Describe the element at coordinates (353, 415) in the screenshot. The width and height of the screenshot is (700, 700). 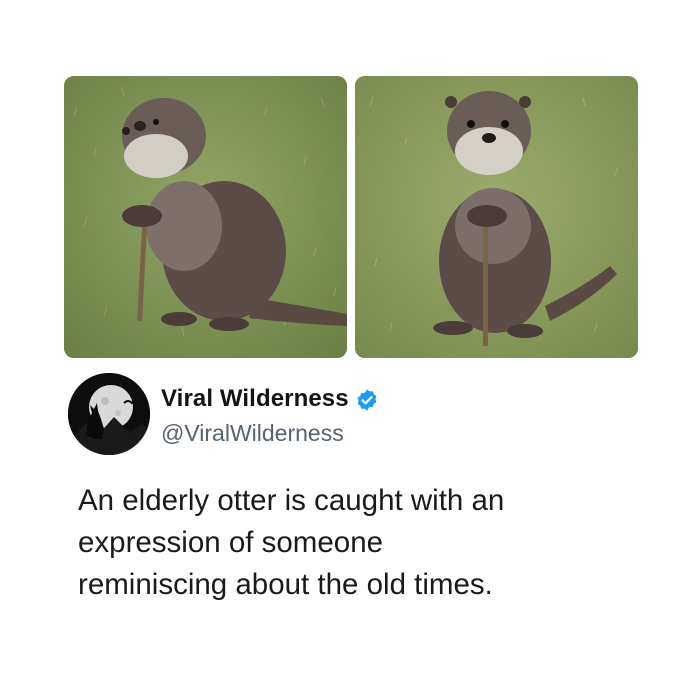
I see `post-author: Viral Wilderness @ViralWilderness` at that location.